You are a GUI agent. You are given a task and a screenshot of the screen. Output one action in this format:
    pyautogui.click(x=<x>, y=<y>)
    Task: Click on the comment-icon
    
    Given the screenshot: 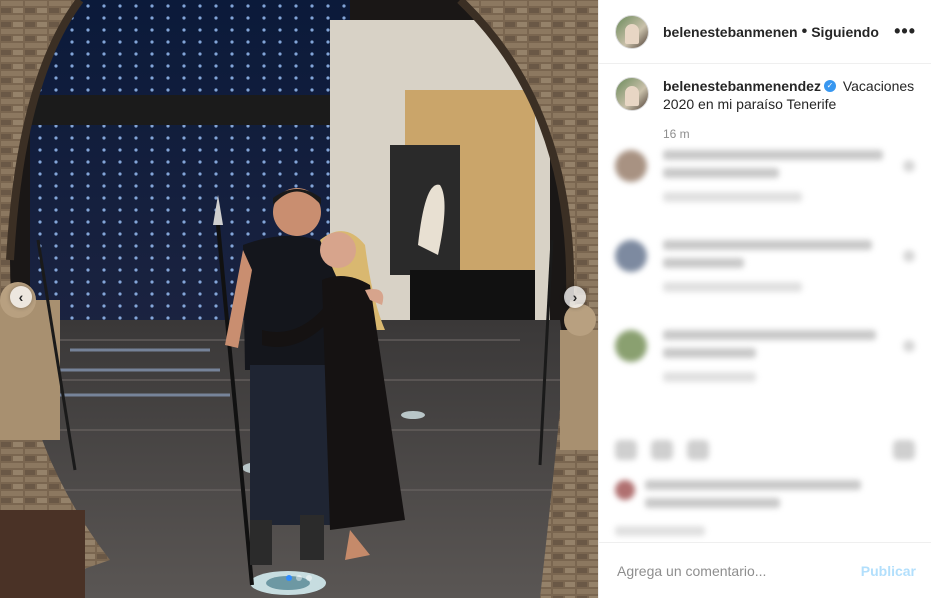 What is the action you would take?
    pyautogui.click(x=662, y=450)
    